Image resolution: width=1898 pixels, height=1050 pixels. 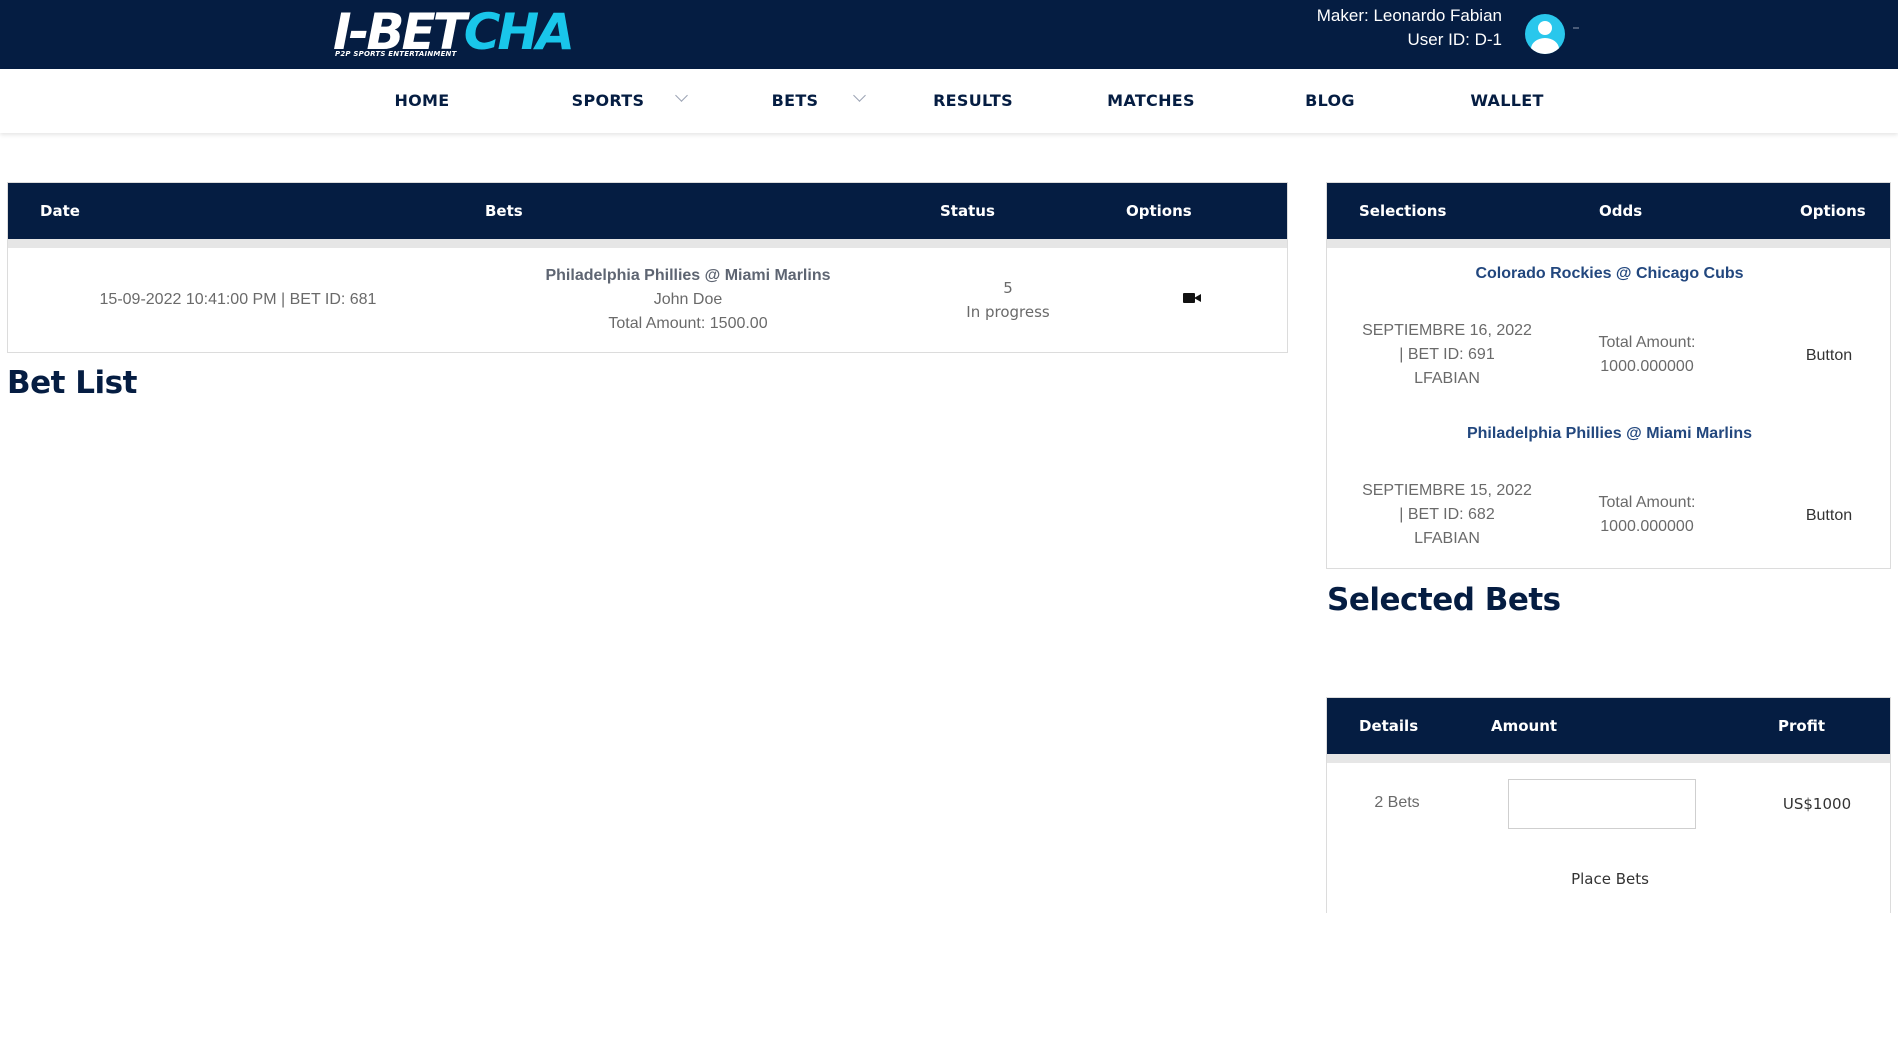 I want to click on status-badge: In progress, so click(x=1008, y=312).